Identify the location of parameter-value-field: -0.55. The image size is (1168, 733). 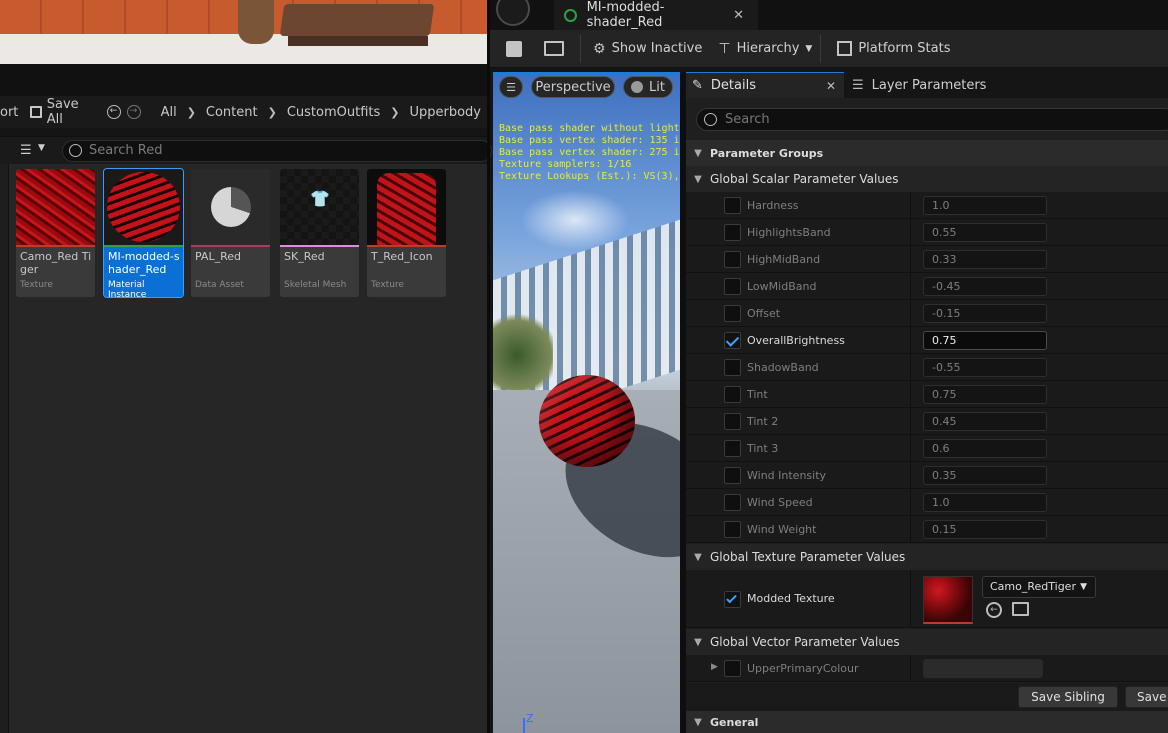
(985, 367).